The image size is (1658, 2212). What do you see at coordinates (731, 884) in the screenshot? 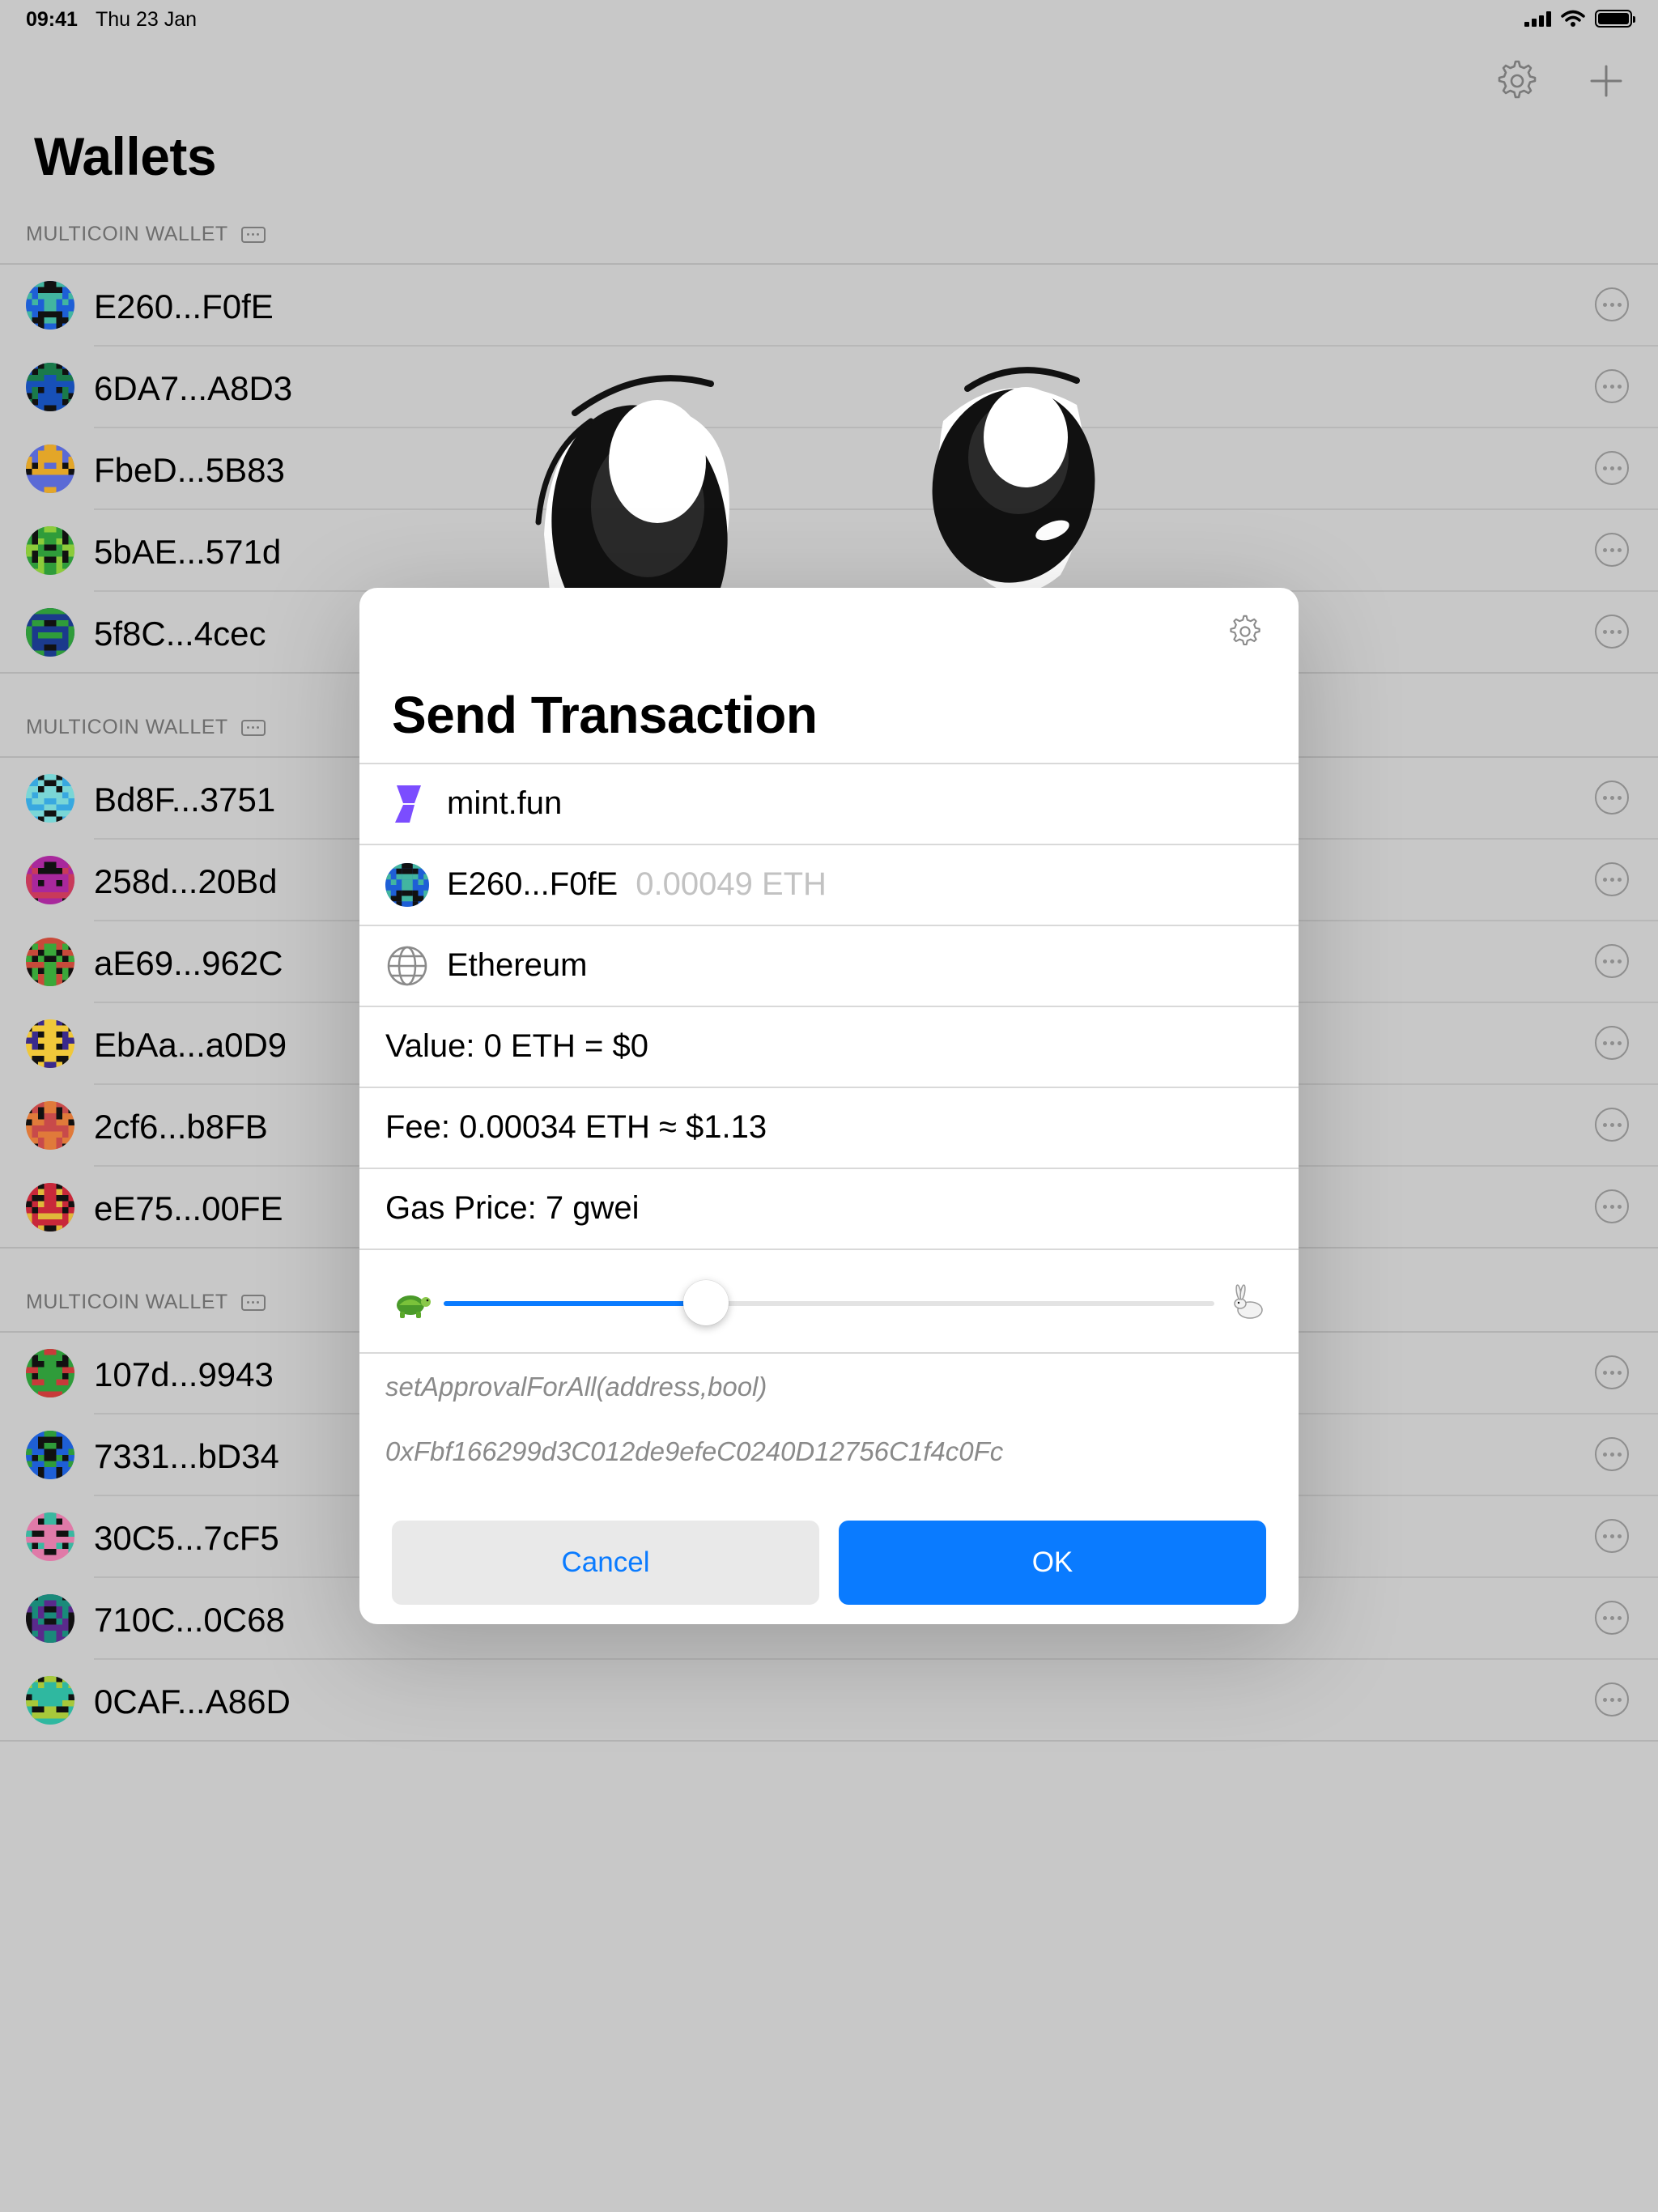
I see `account-balance: 0.00049 ETH` at bounding box center [731, 884].